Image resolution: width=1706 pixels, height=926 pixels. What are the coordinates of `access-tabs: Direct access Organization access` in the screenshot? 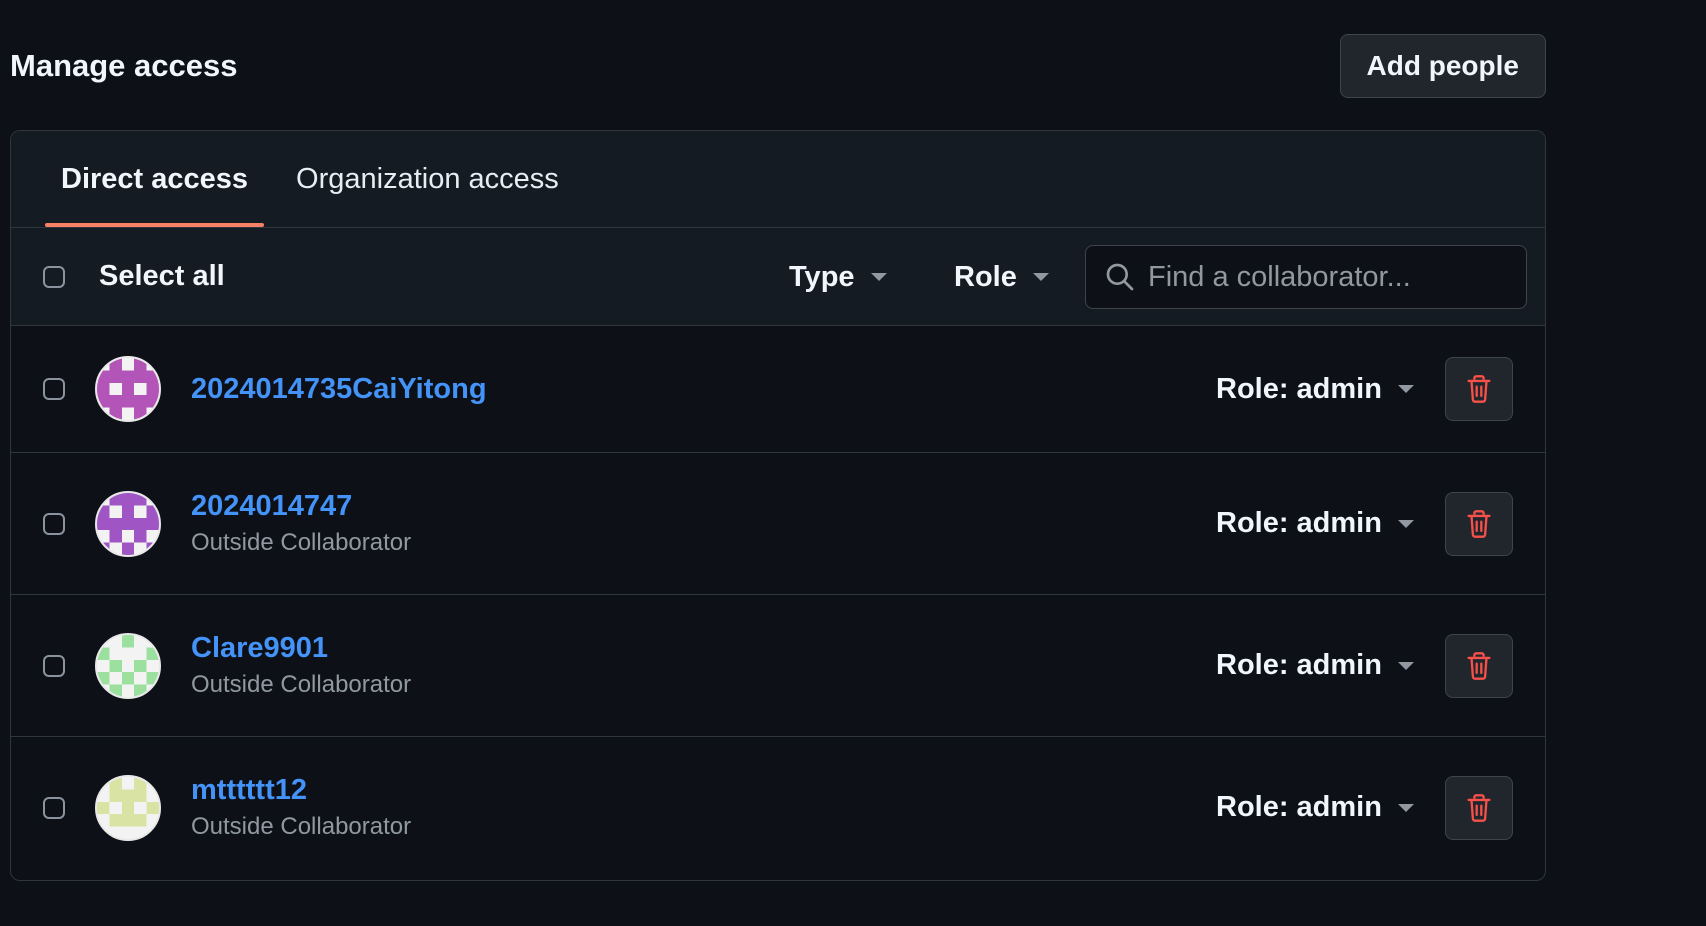 It's located at (778, 179).